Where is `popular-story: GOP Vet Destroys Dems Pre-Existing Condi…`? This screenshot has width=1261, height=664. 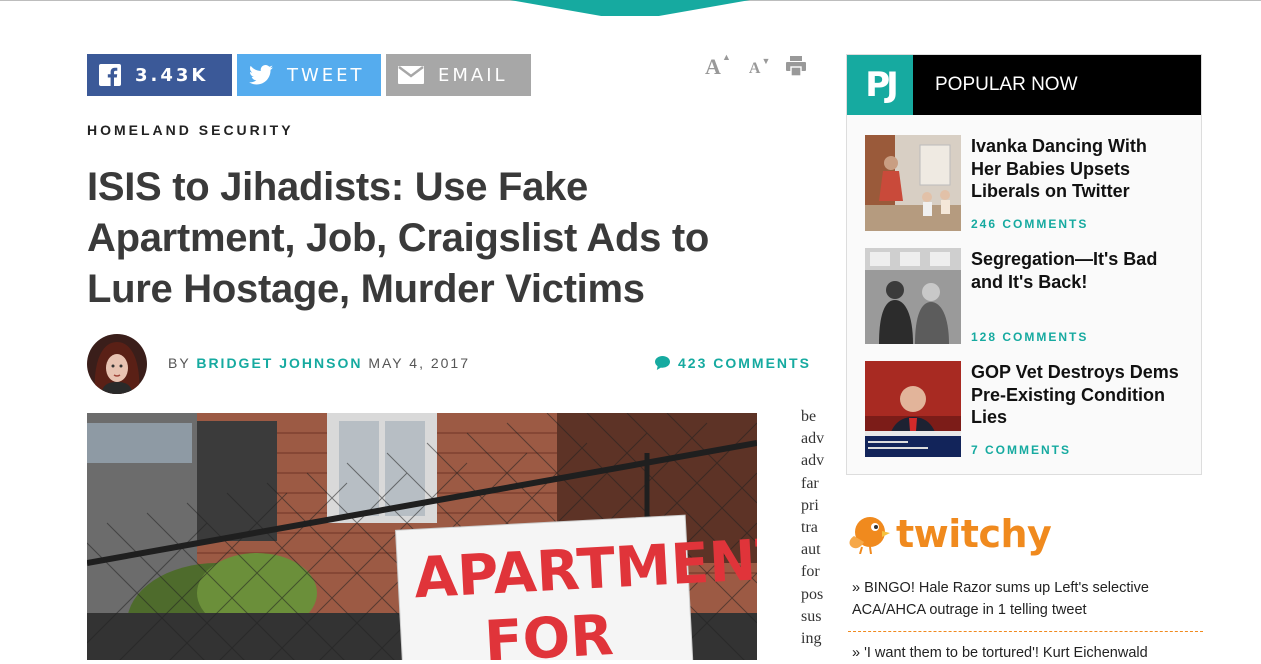
popular-story: GOP Vet Destroys Dems Pre-Existing Condi… is located at coordinates (1023, 409).